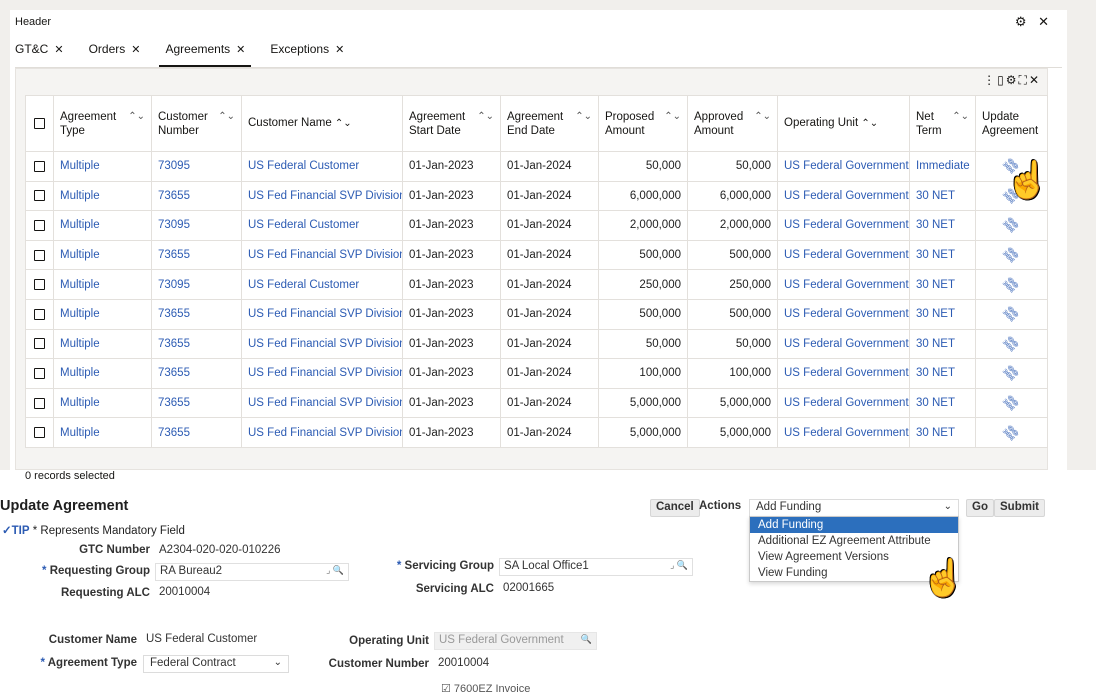 This screenshot has height=695, width=1096. Describe the element at coordinates (980, 508) in the screenshot. I see `go-button: Go` at that location.